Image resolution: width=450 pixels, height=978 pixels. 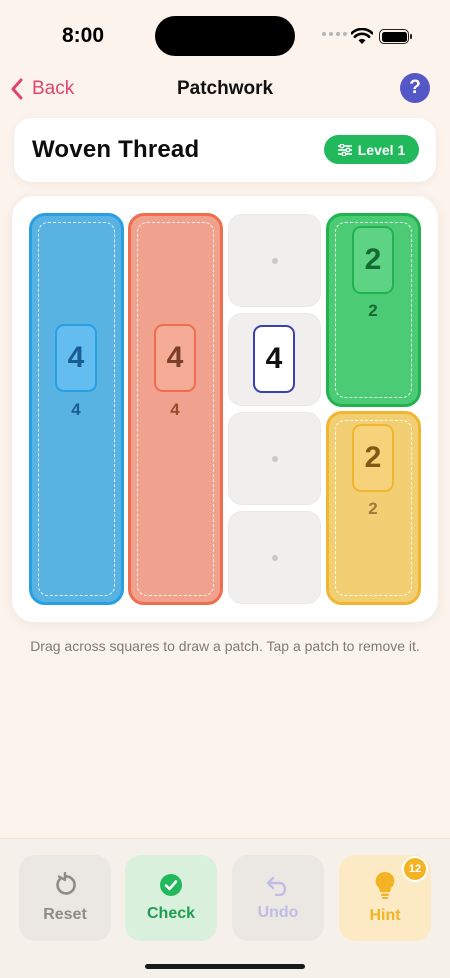 What do you see at coordinates (225, 150) in the screenshot?
I see `puzzle-header-card: Woven Thread Level 1` at bounding box center [225, 150].